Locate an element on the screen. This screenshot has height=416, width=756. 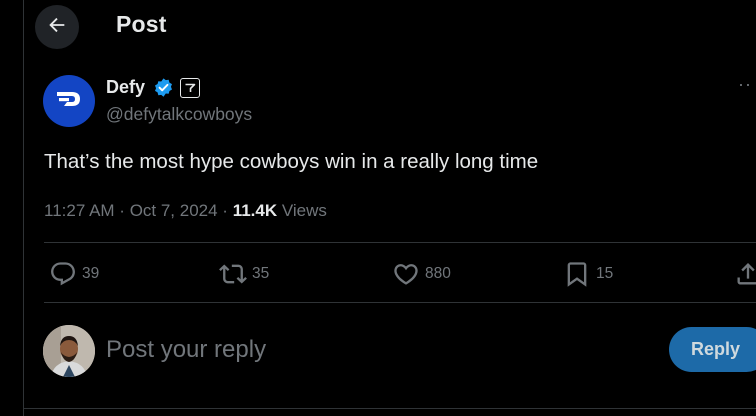
reply-input is located at coordinates (376, 350).